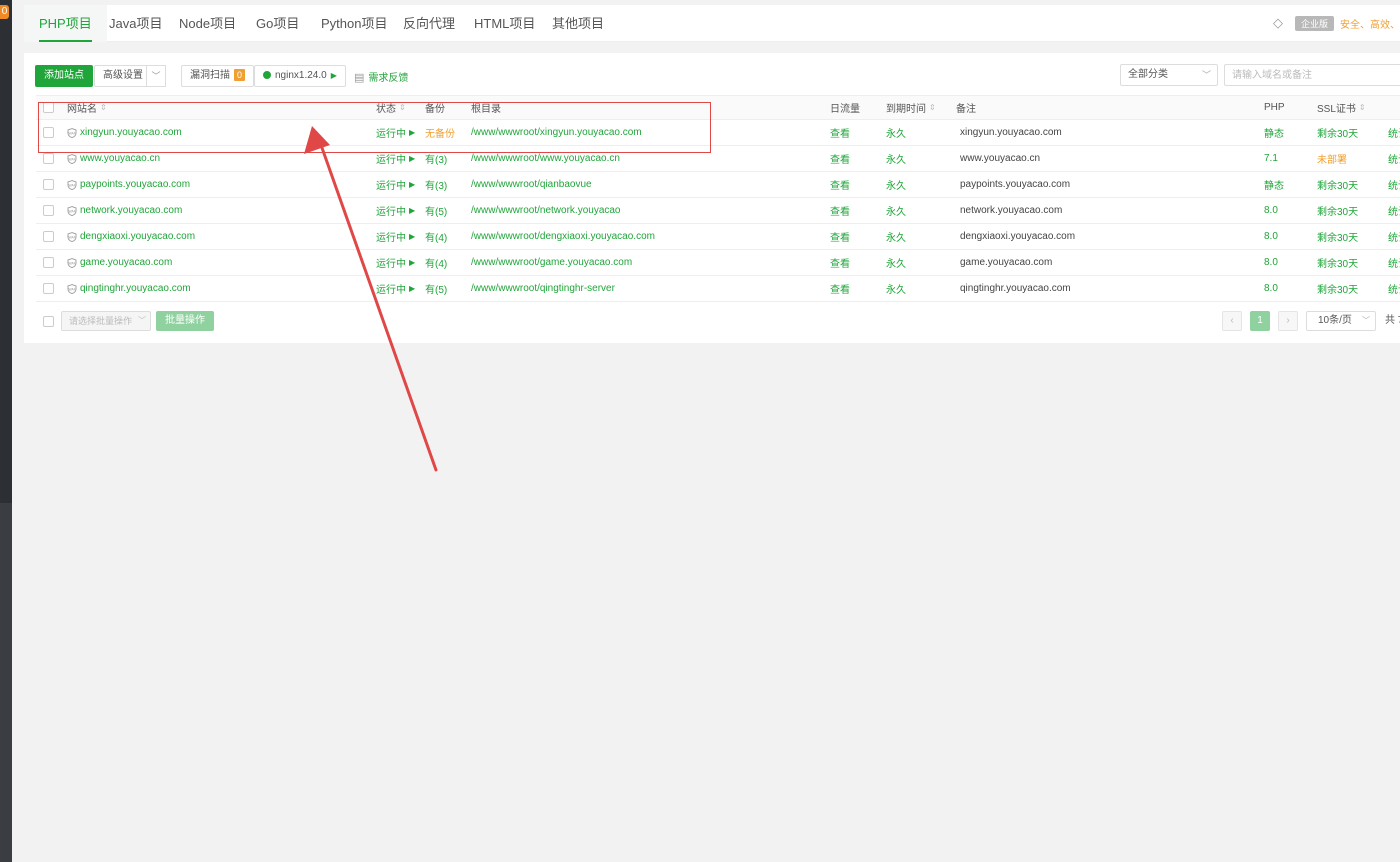  What do you see at coordinates (300, 76) in the screenshot?
I see `nginx-button: nginx1.24.0 ▶` at bounding box center [300, 76].